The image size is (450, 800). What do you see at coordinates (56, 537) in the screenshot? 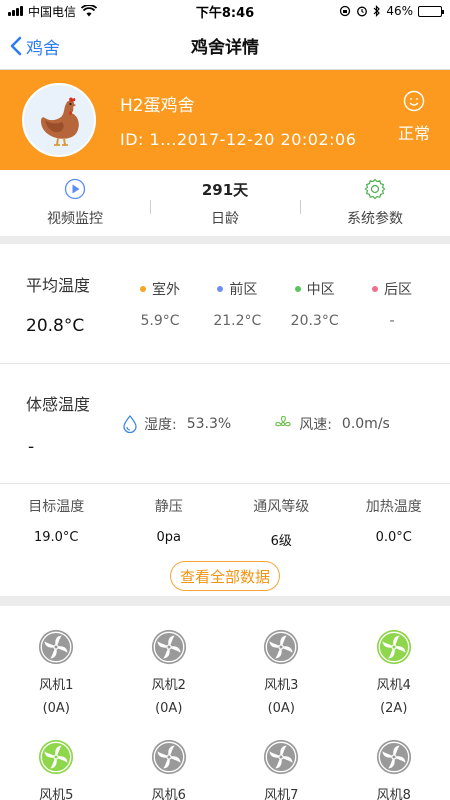
I see `param-value: 19.0°C` at bounding box center [56, 537].